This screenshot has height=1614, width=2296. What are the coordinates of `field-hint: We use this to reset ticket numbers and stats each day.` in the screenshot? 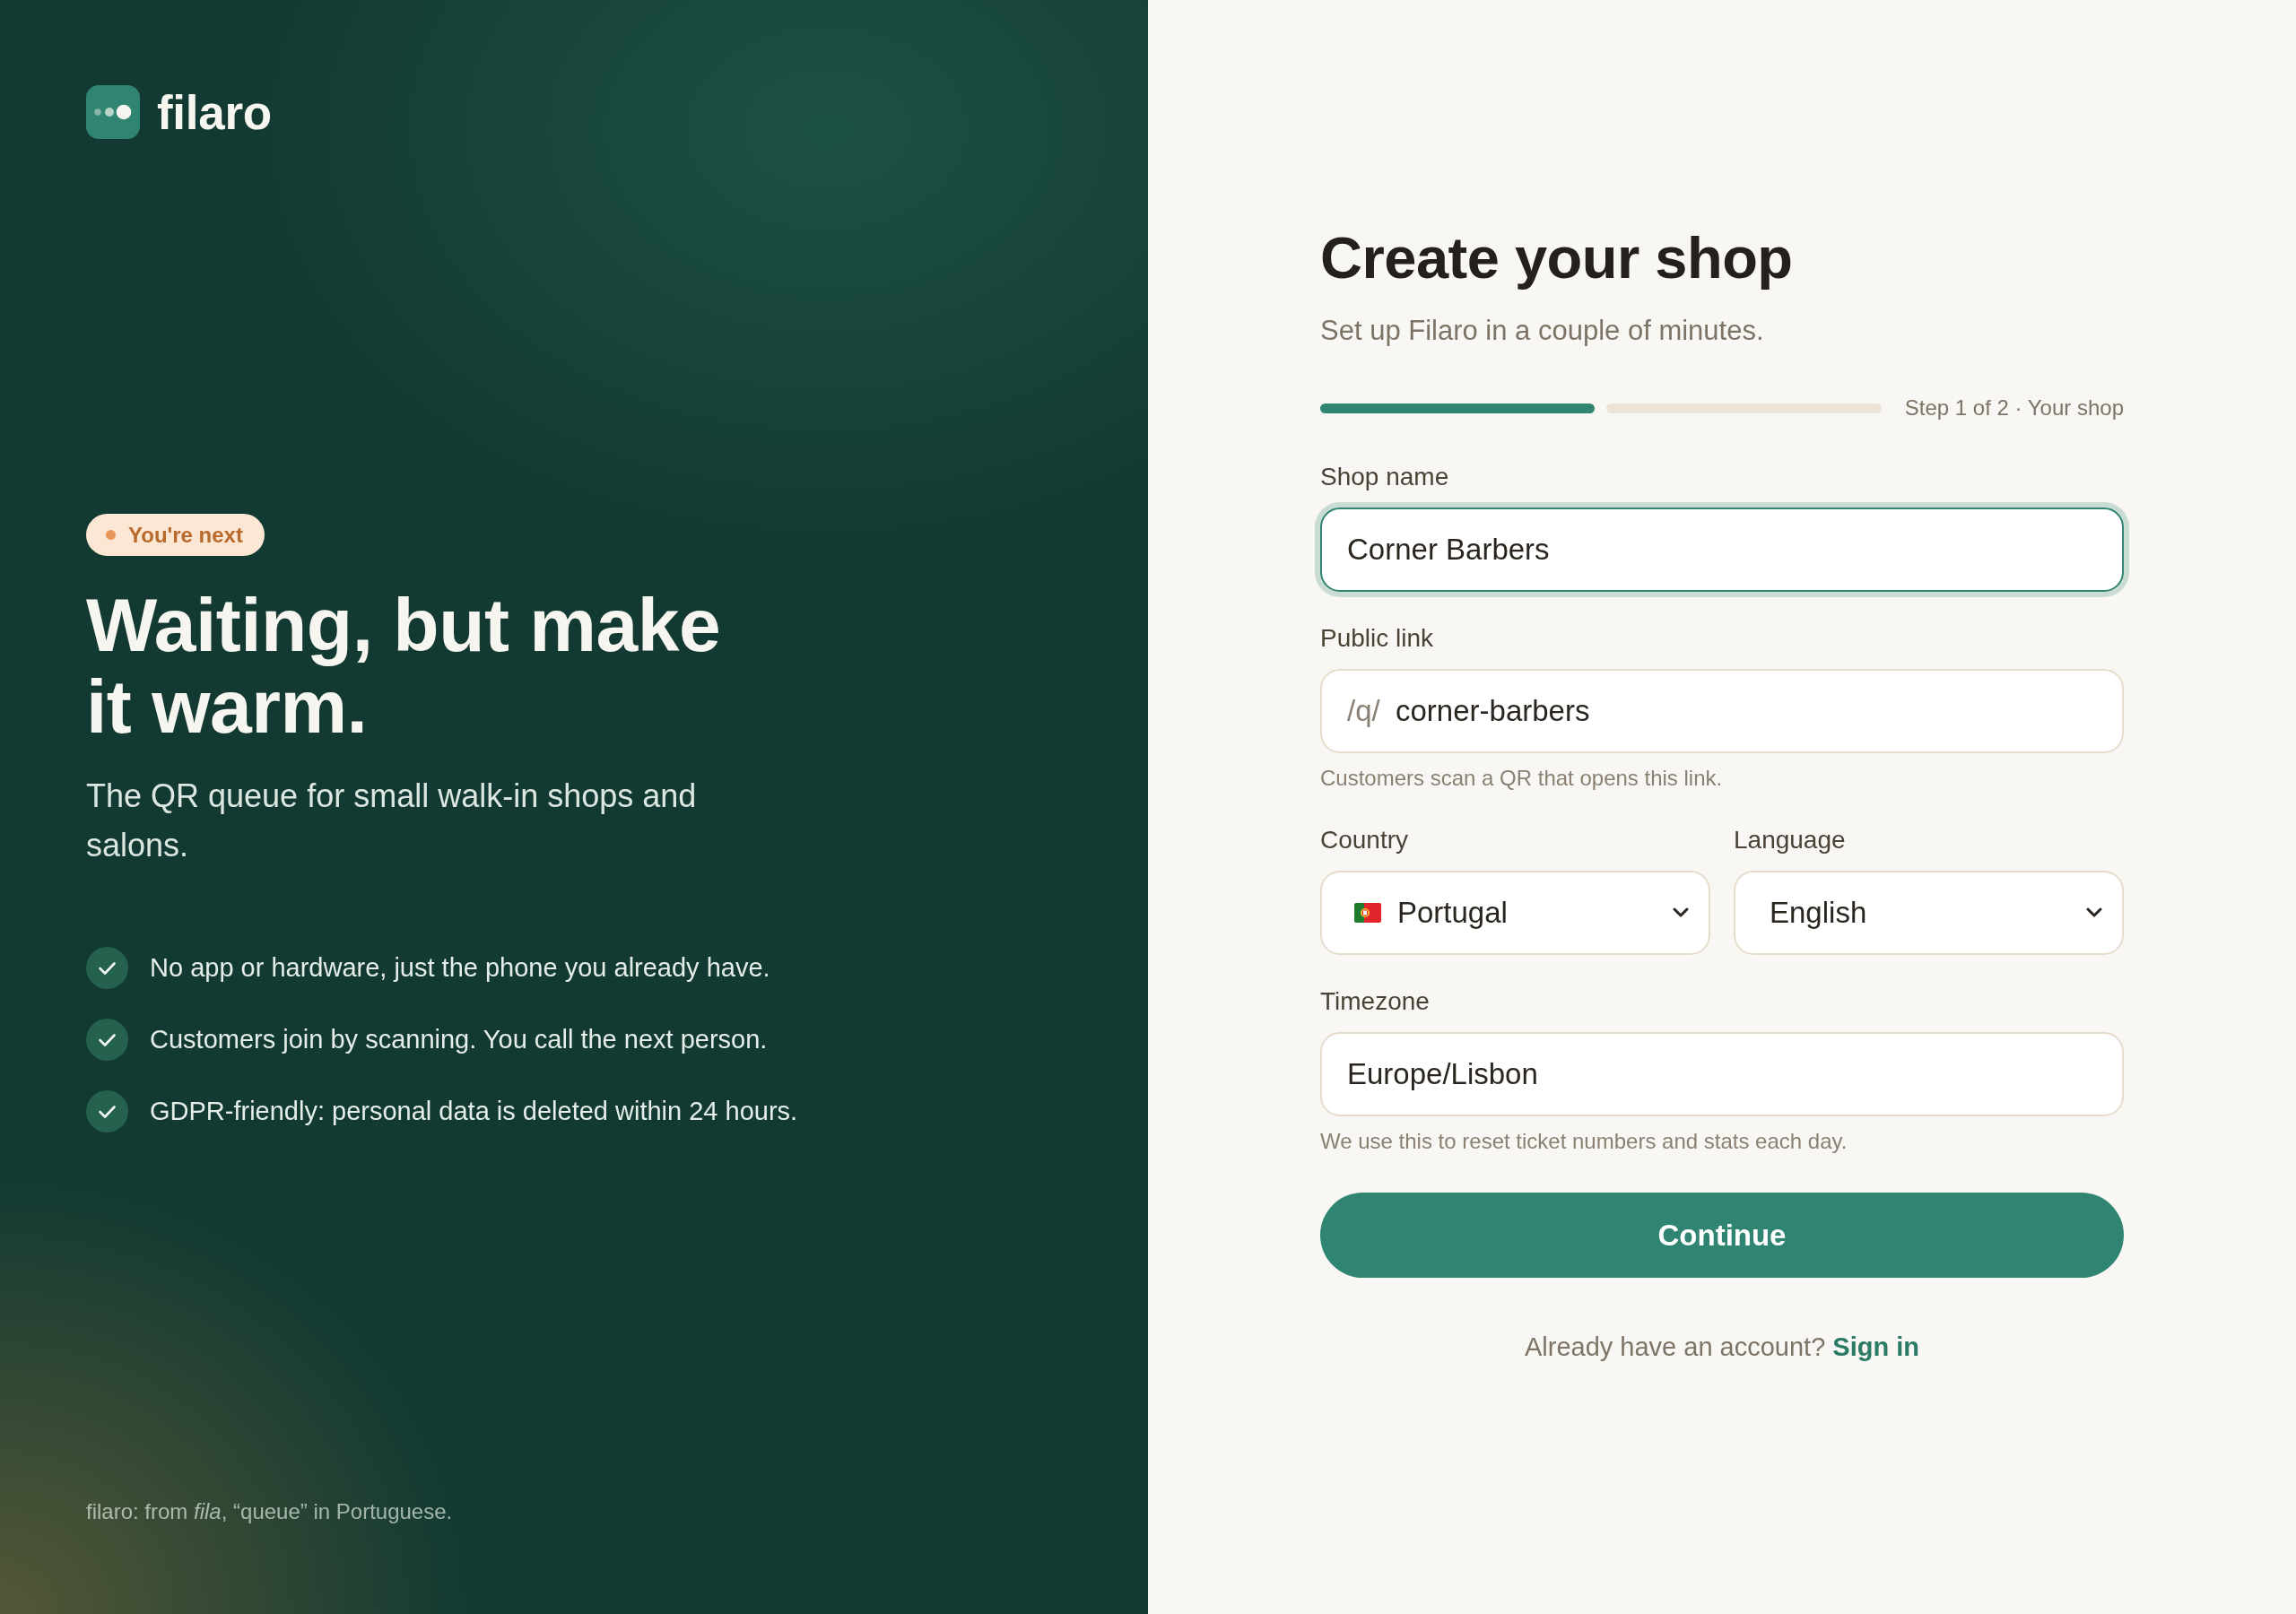 It's located at (1584, 1141).